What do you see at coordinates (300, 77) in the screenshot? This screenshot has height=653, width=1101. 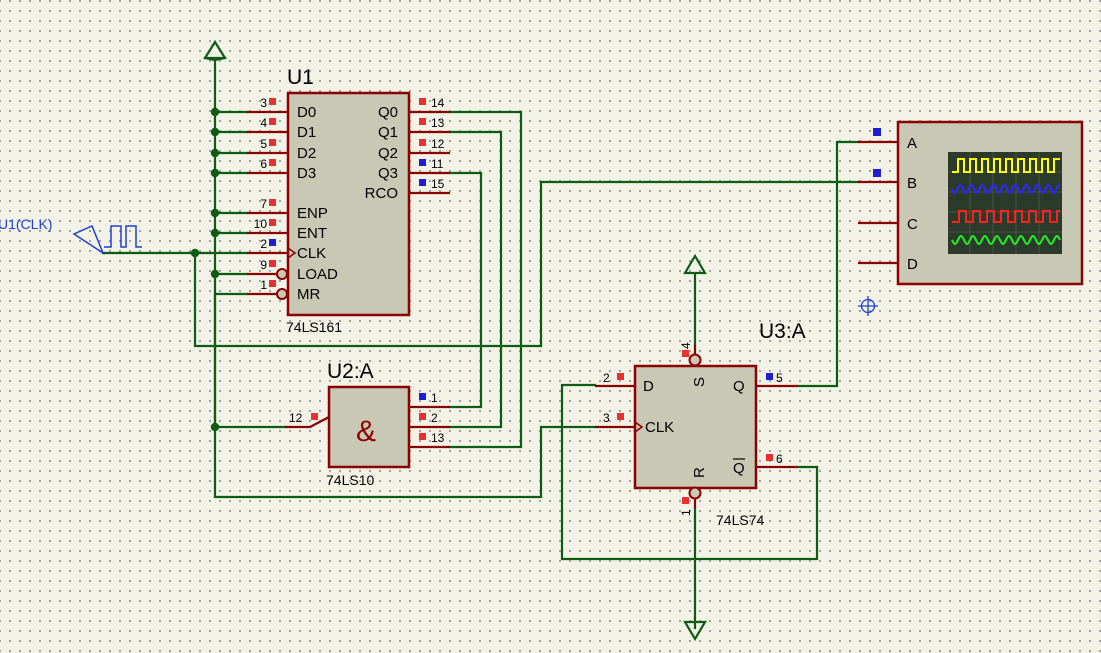 I see `u1-ref: U1` at bounding box center [300, 77].